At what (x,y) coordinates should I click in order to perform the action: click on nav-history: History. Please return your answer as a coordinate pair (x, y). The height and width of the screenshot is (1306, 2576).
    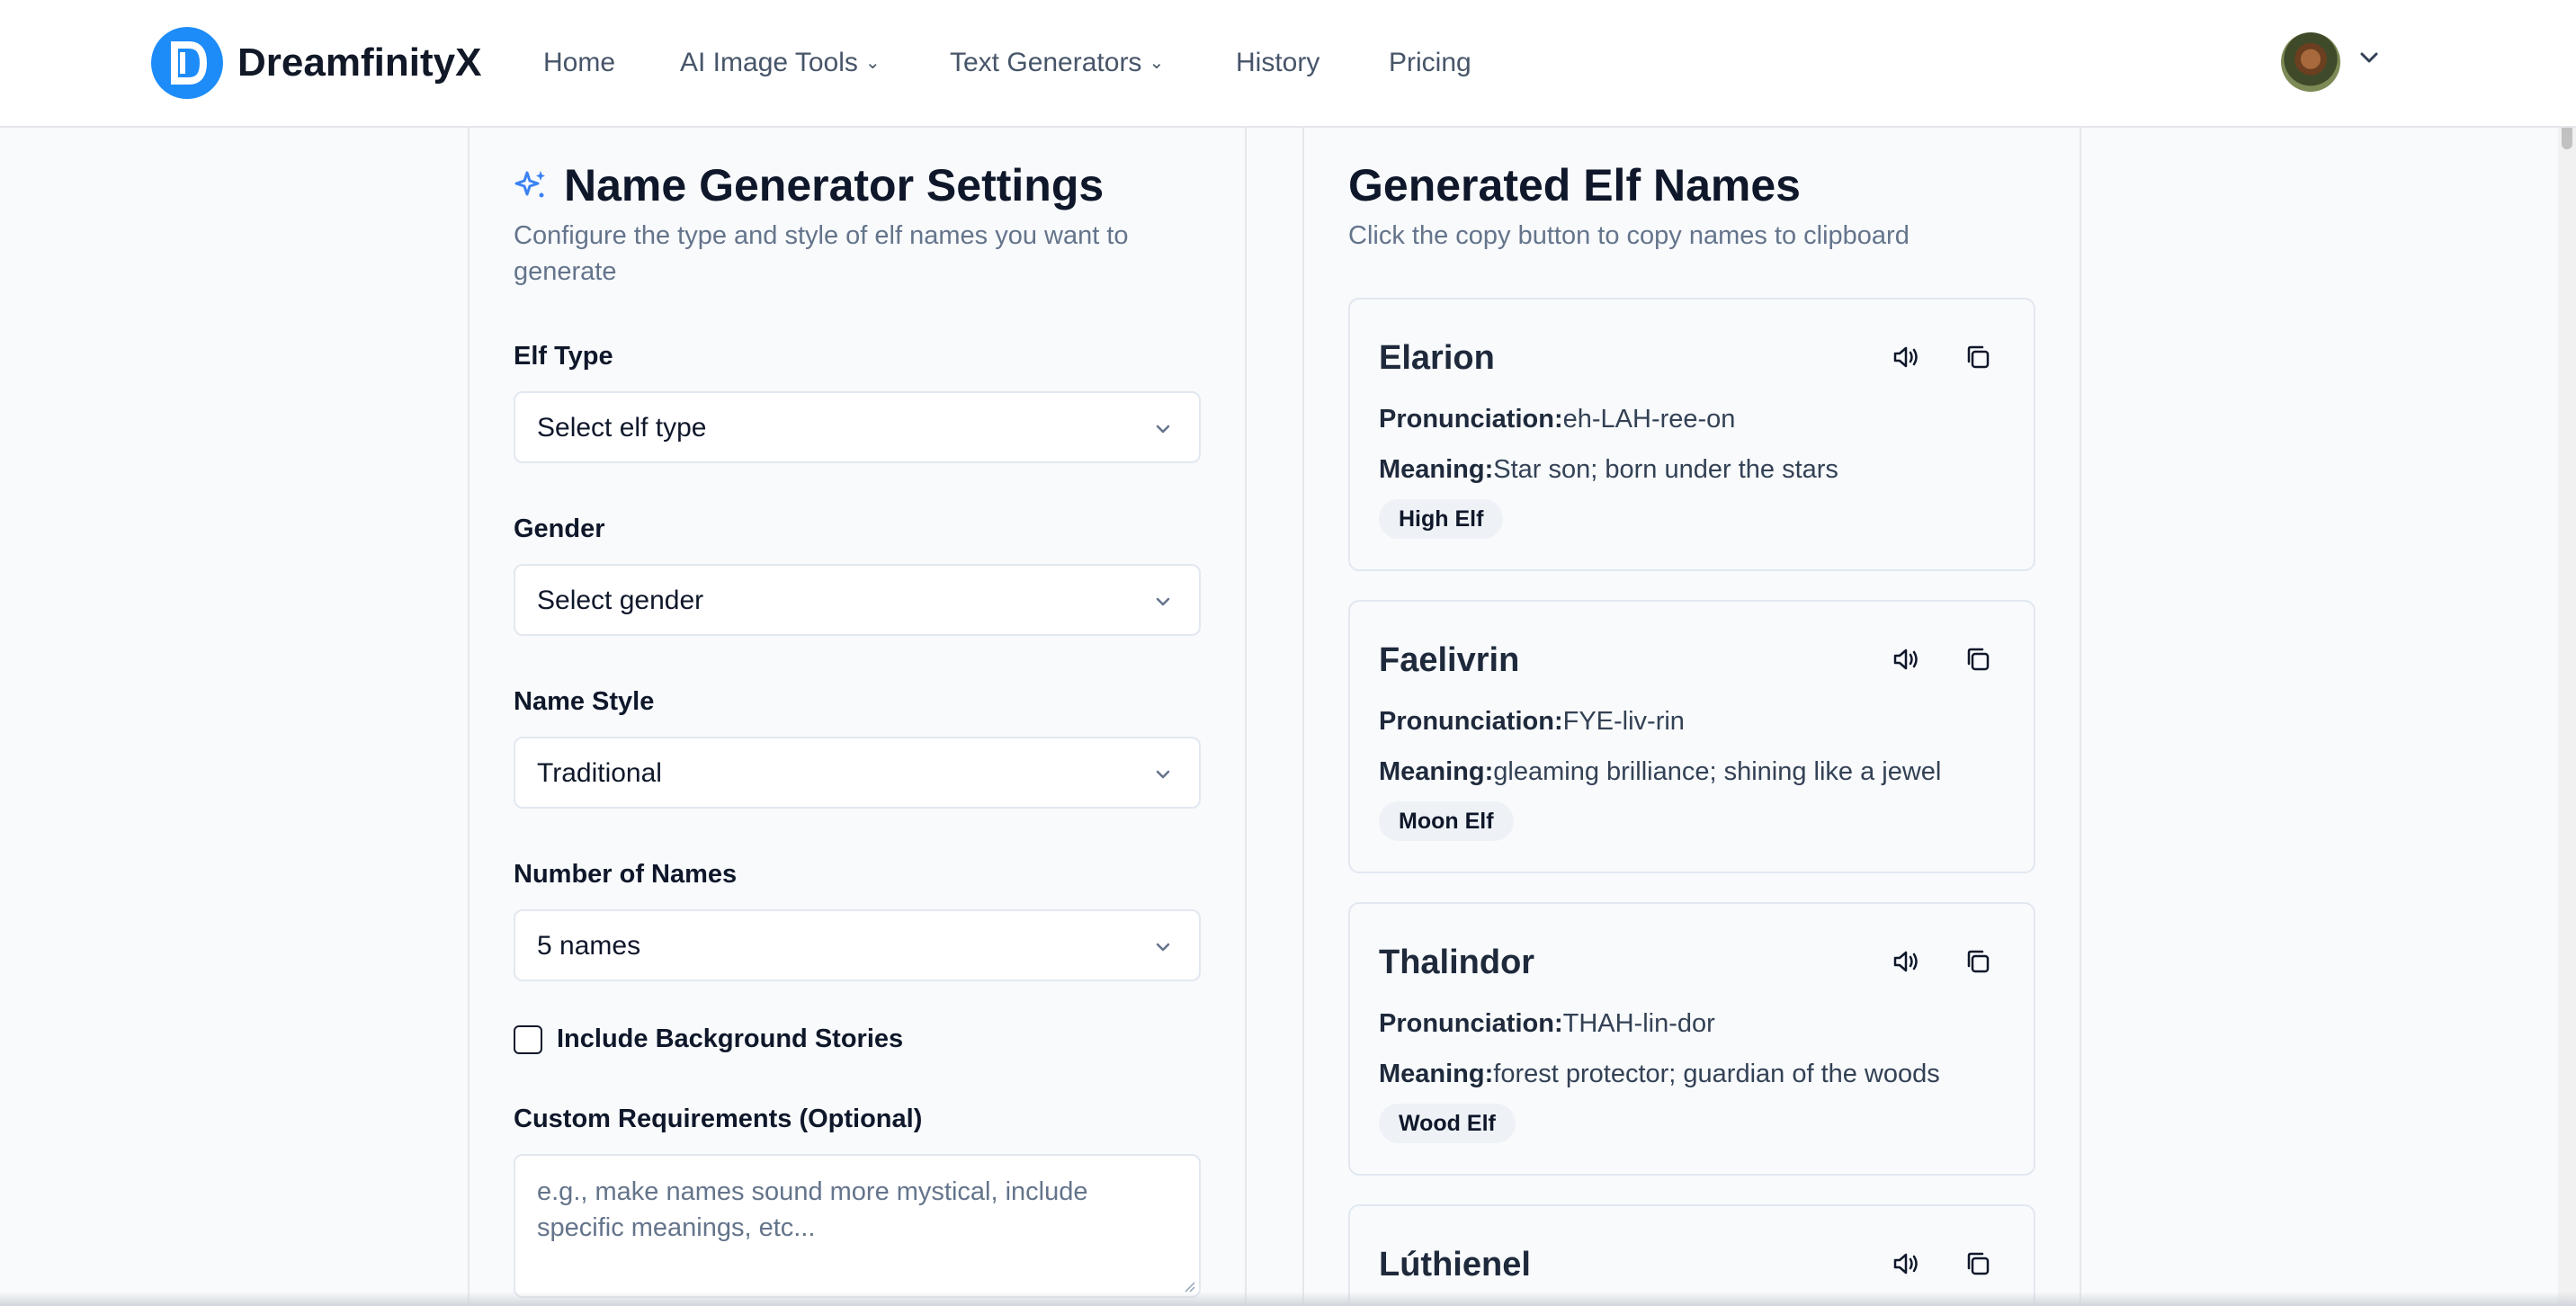
    Looking at the image, I should click on (1277, 63).